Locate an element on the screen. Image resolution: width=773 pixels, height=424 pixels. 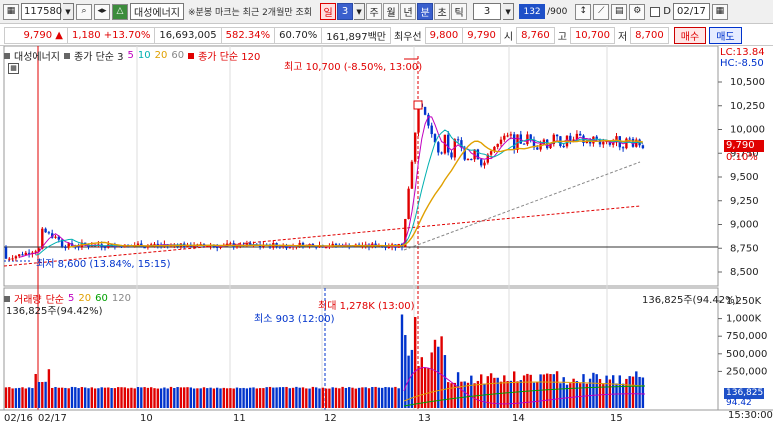
stock-info-icon: △ is located at coordinates (120, 11).